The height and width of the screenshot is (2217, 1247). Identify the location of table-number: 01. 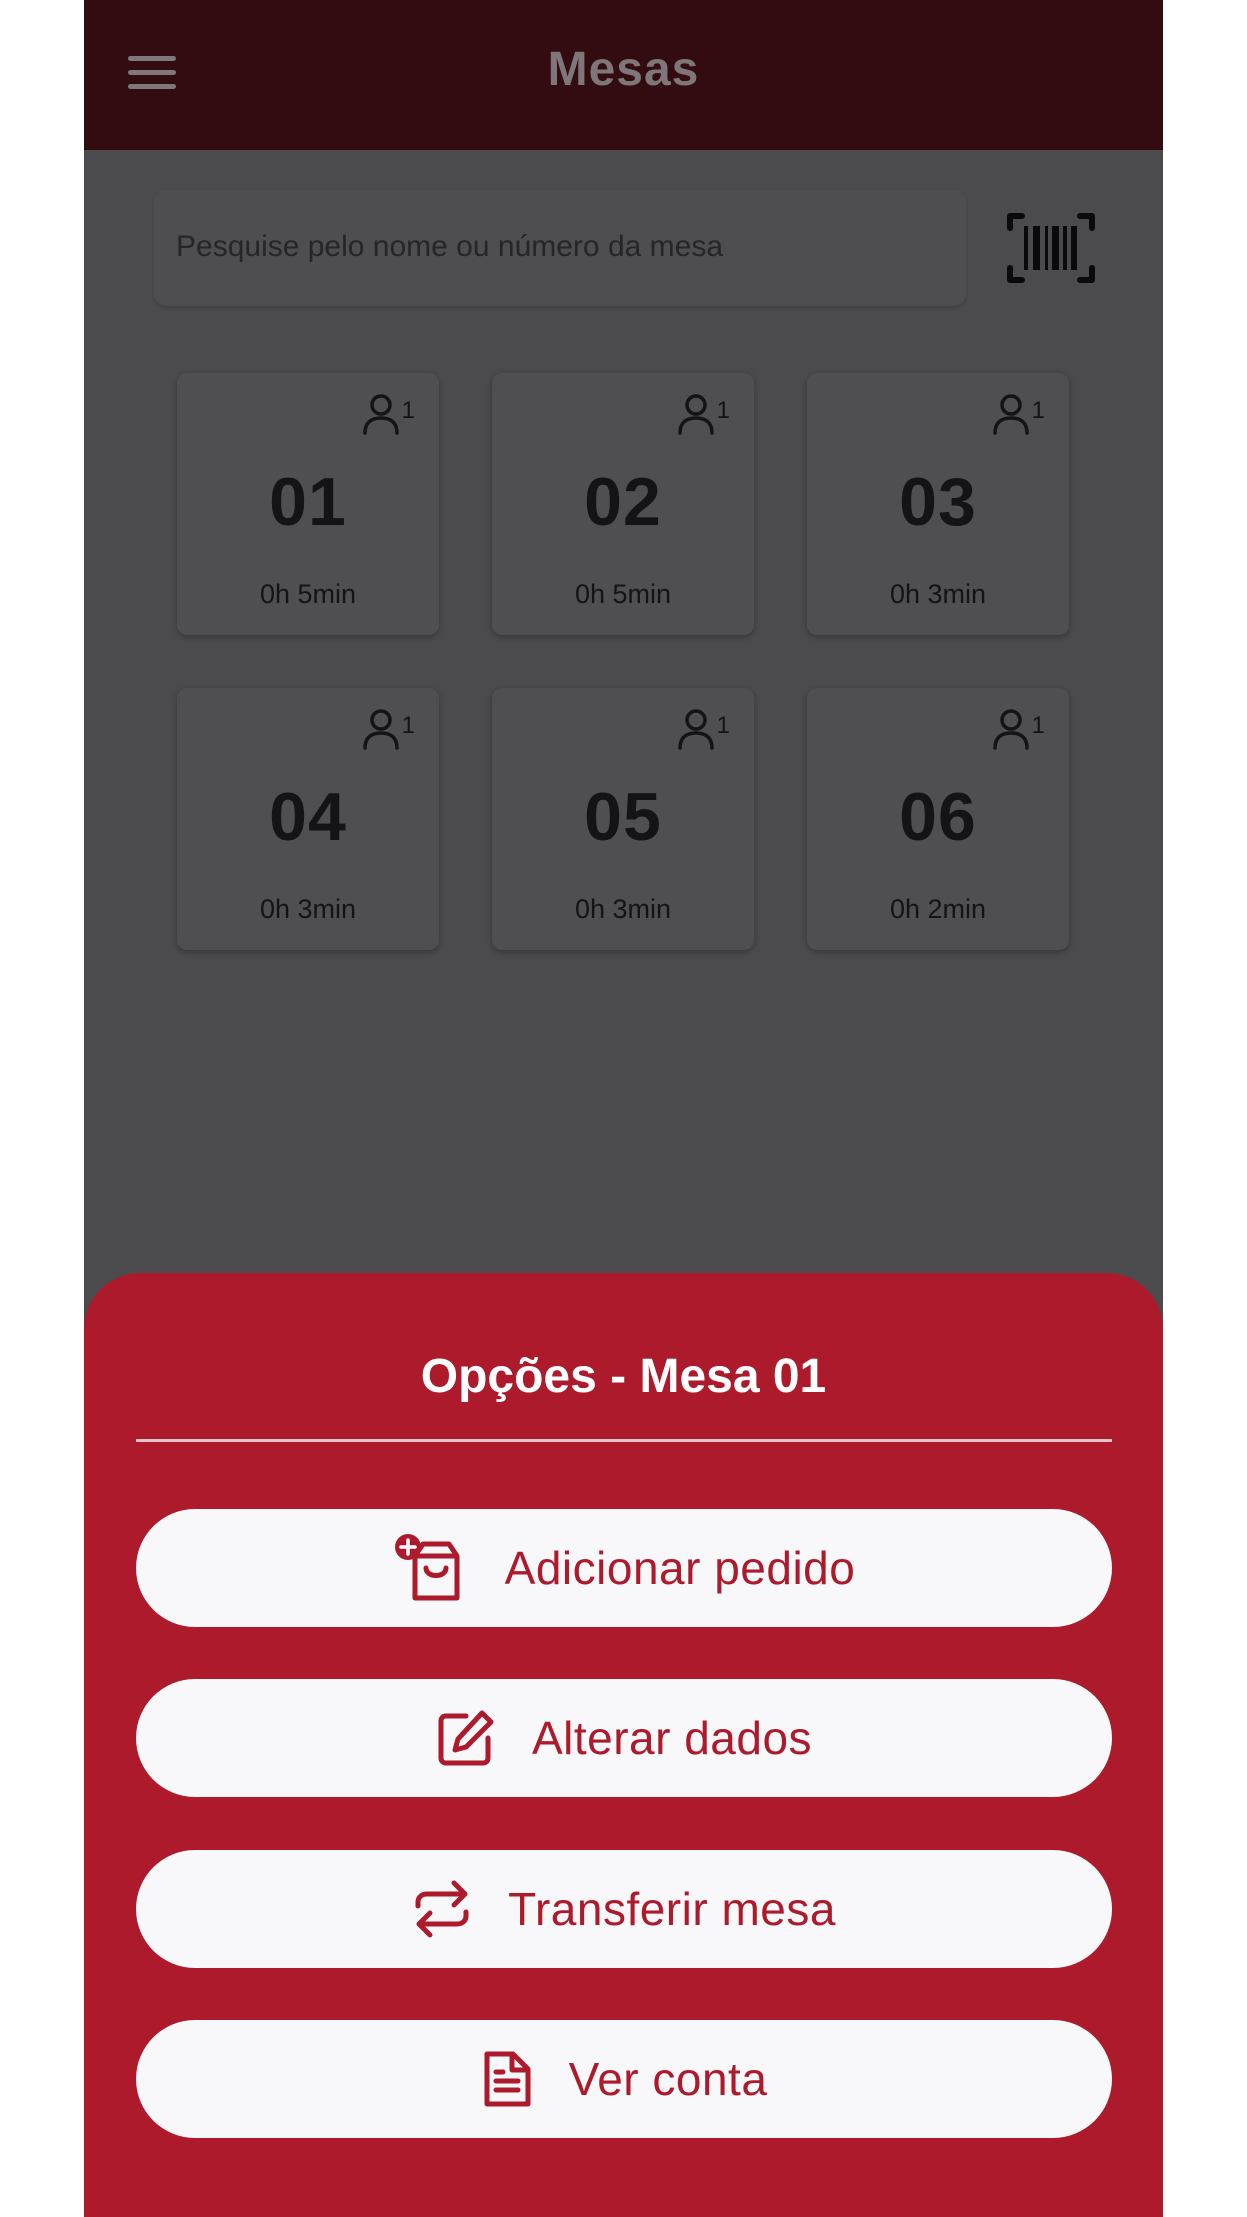
(308, 502).